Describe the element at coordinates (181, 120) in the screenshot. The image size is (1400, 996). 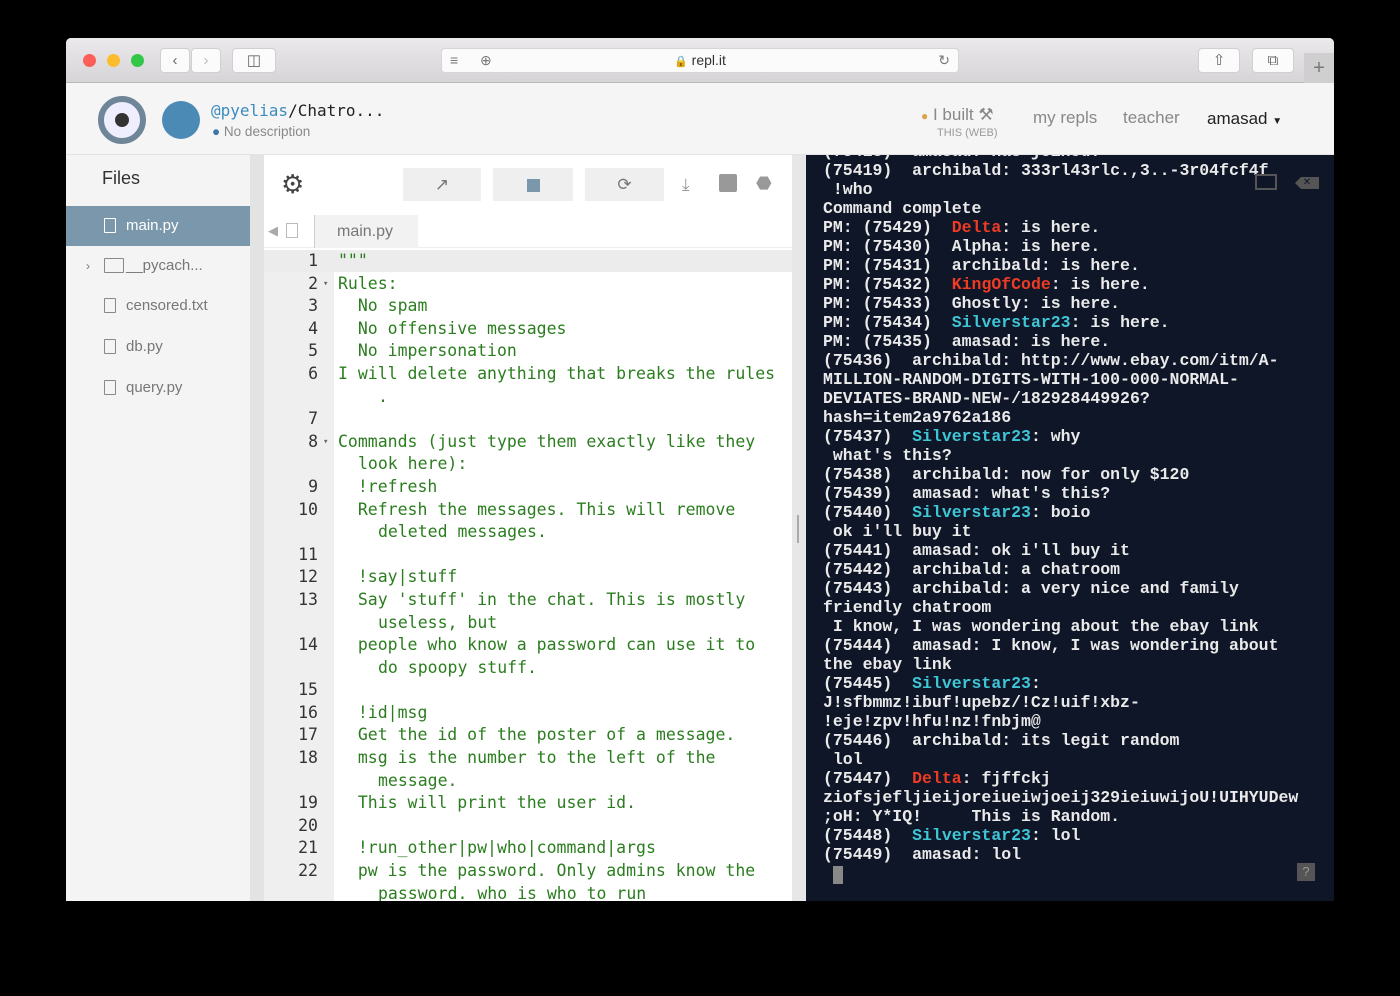
I see `avatar` at that location.